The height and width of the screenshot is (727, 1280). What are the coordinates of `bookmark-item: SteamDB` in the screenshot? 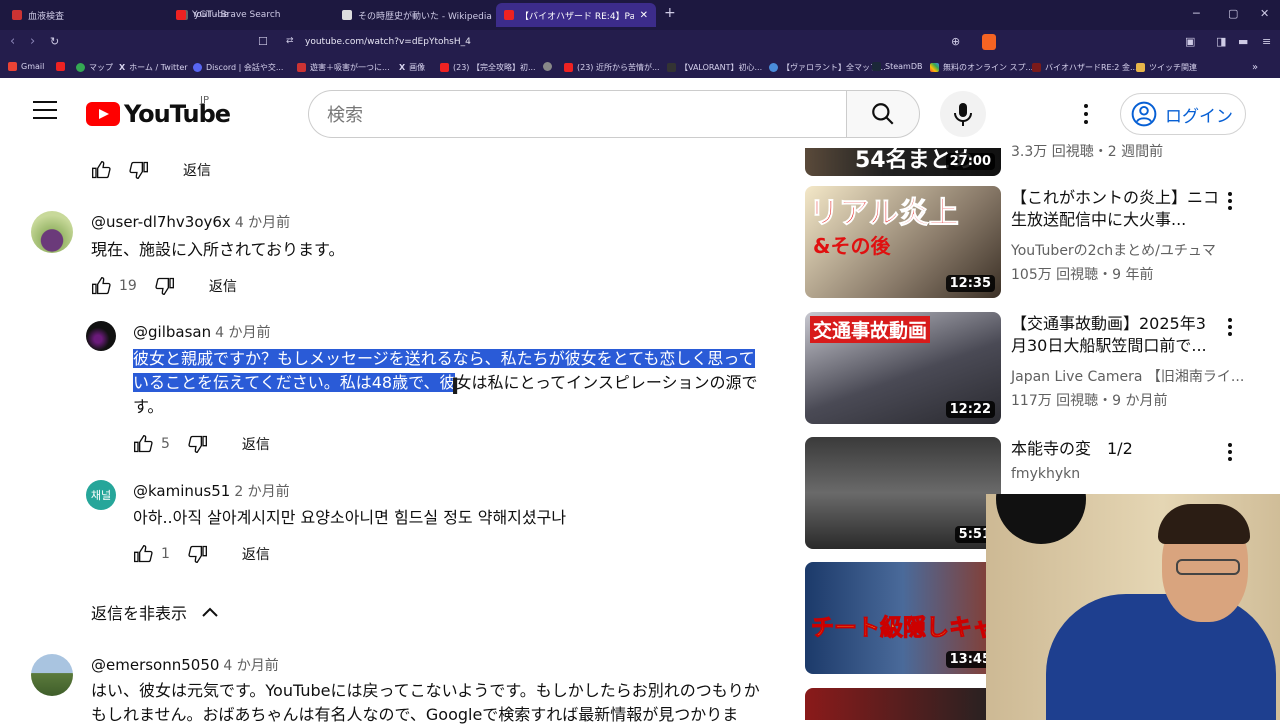 It's located at (897, 66).